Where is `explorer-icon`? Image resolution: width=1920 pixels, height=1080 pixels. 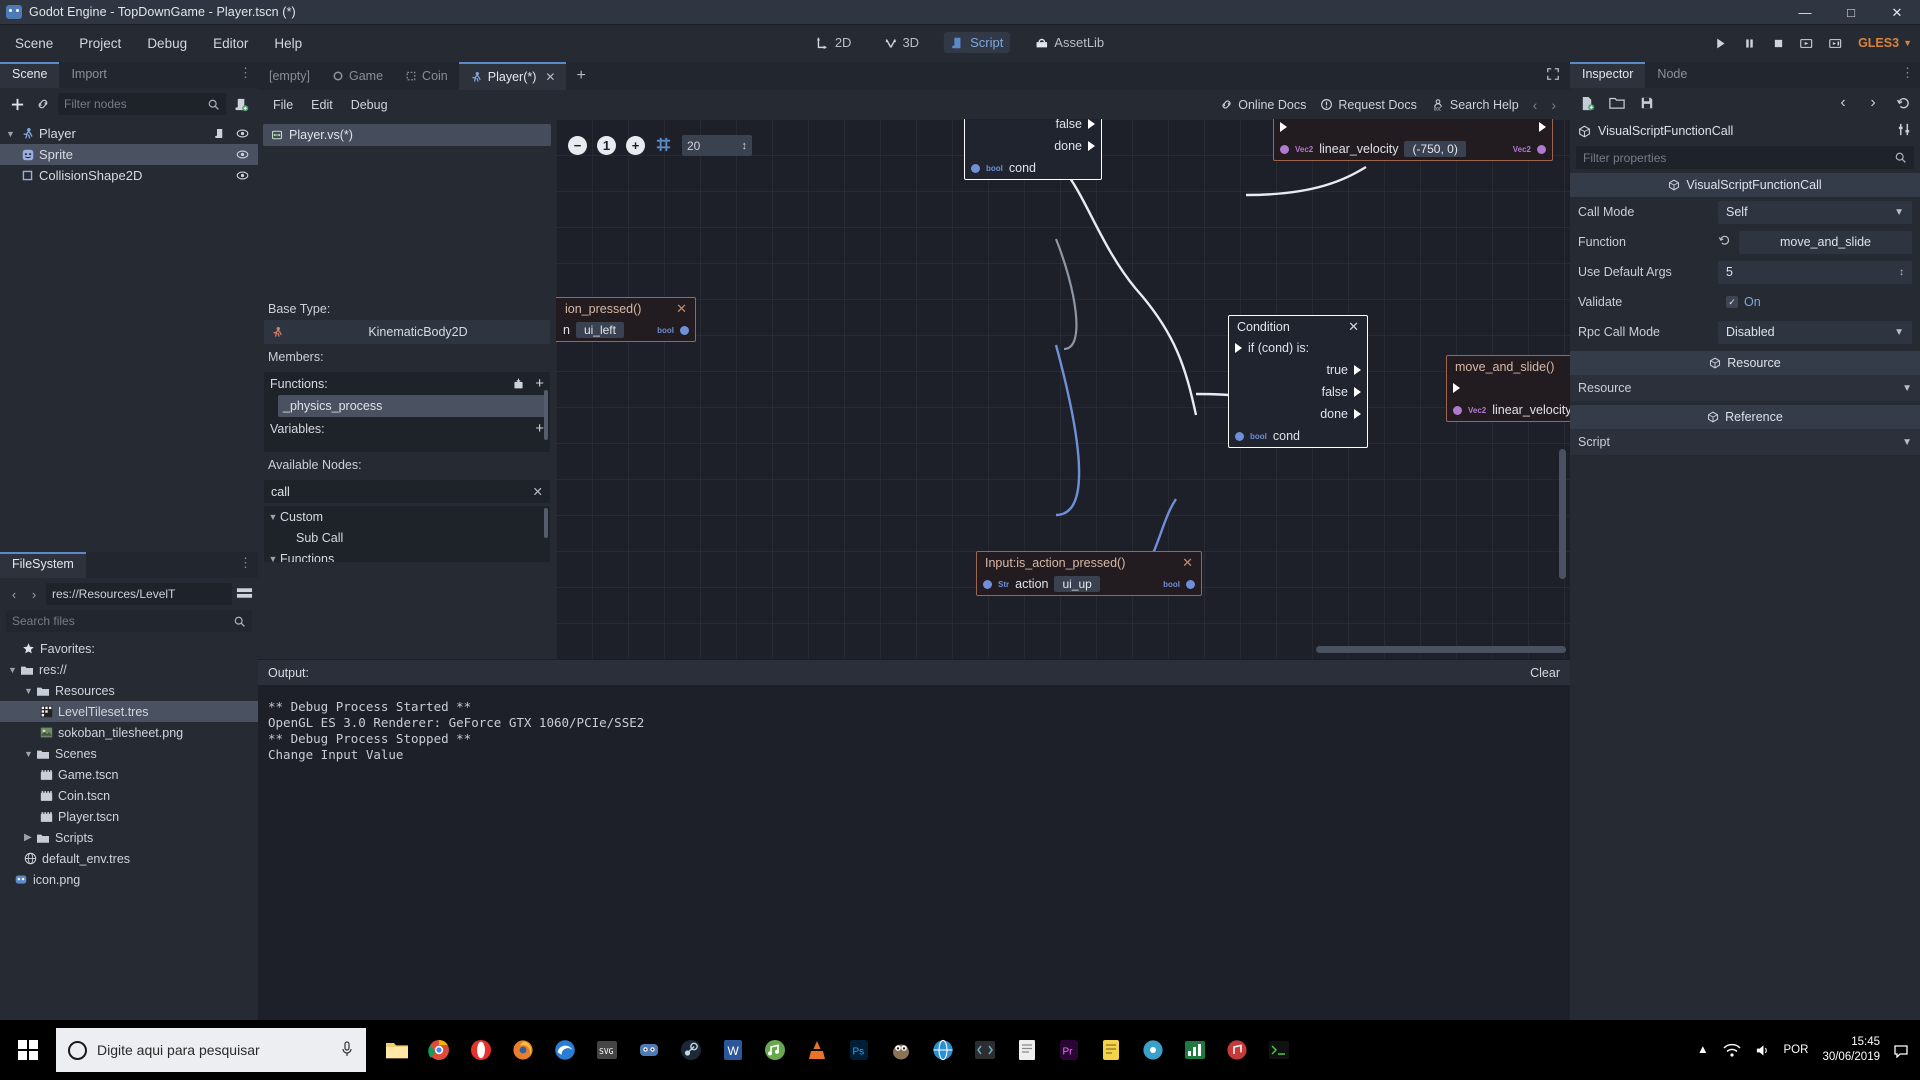
explorer-icon is located at coordinates (397, 1050).